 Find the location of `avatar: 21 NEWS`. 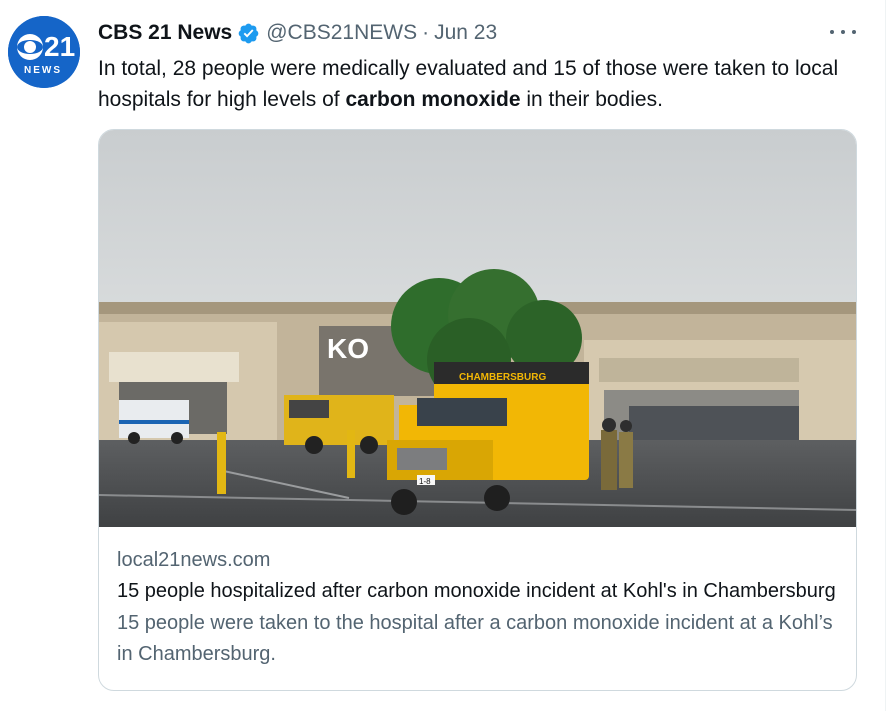

avatar: 21 NEWS is located at coordinates (44, 52).